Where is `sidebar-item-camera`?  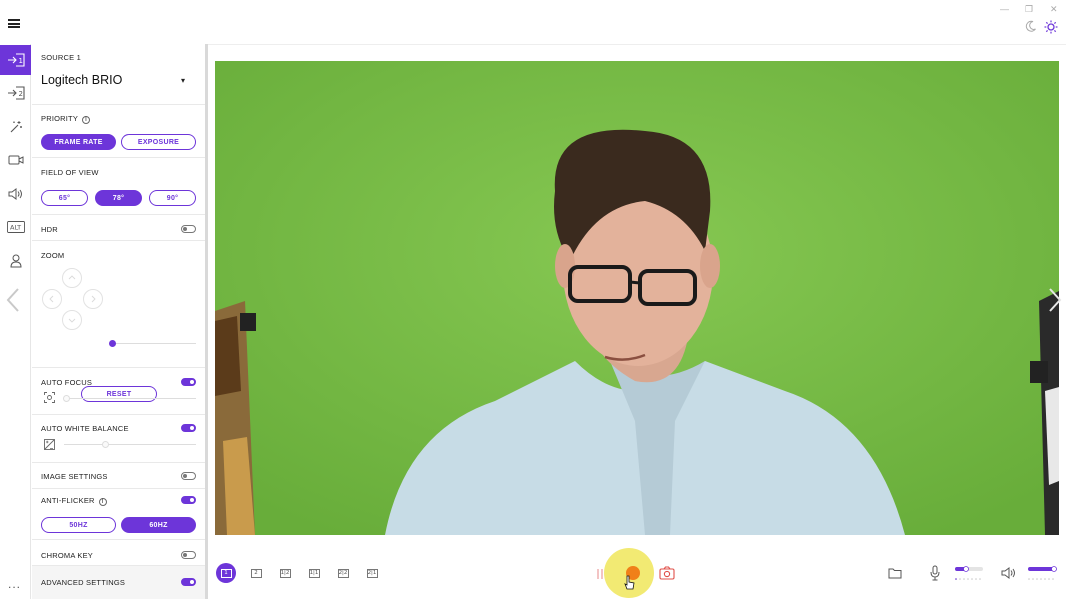 sidebar-item-camera is located at coordinates (15, 160).